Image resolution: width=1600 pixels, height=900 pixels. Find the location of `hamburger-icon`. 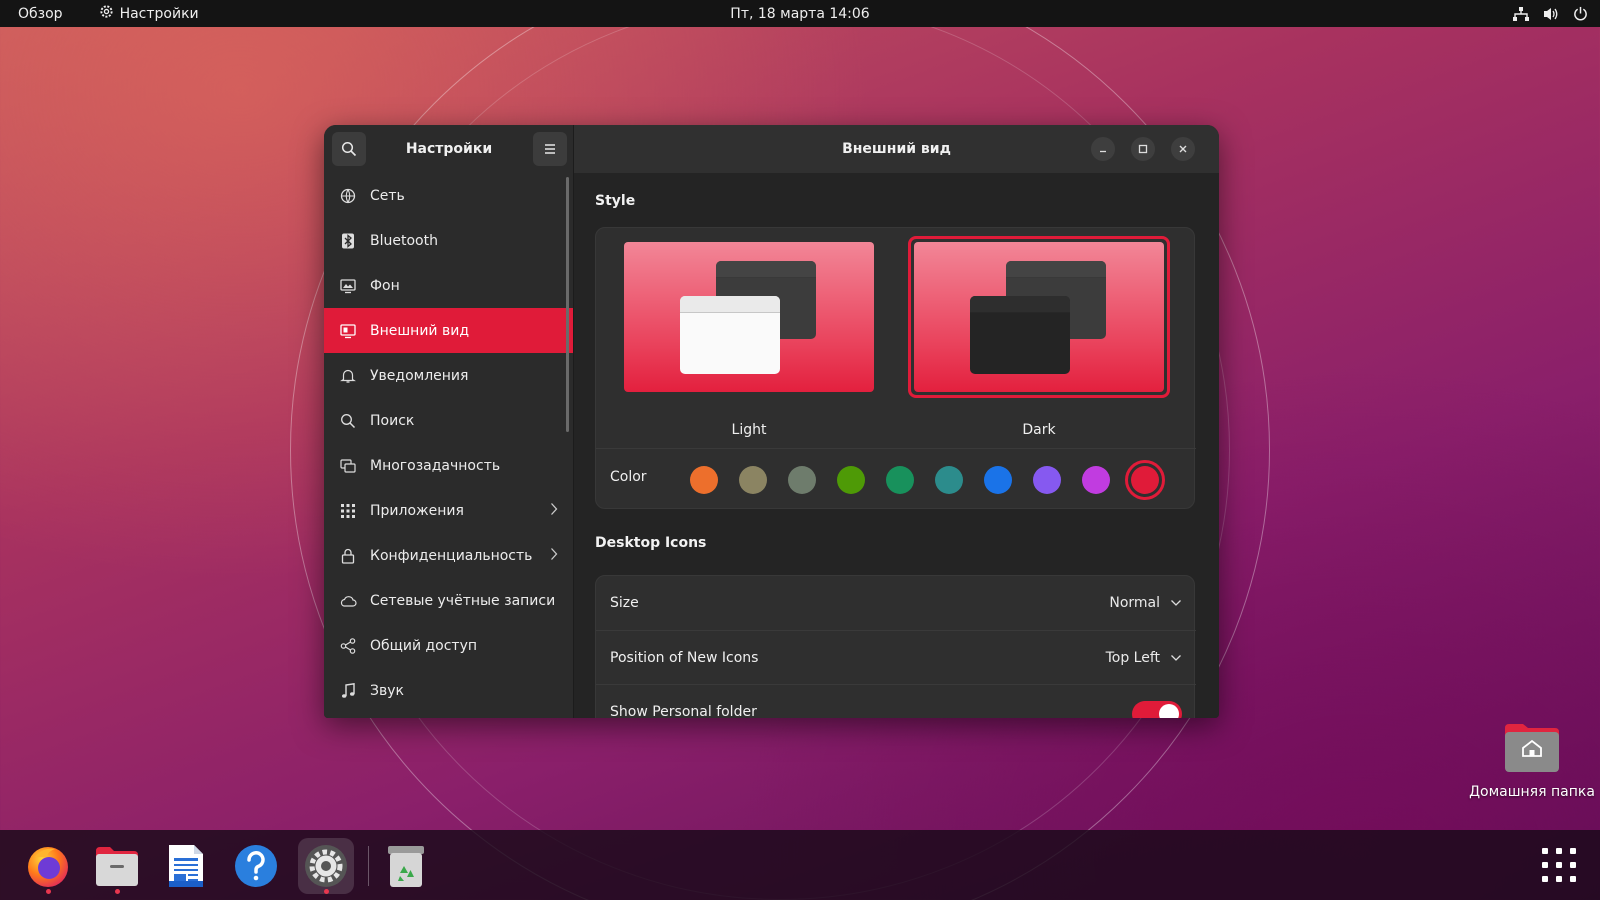

hamburger-icon is located at coordinates (550, 149).